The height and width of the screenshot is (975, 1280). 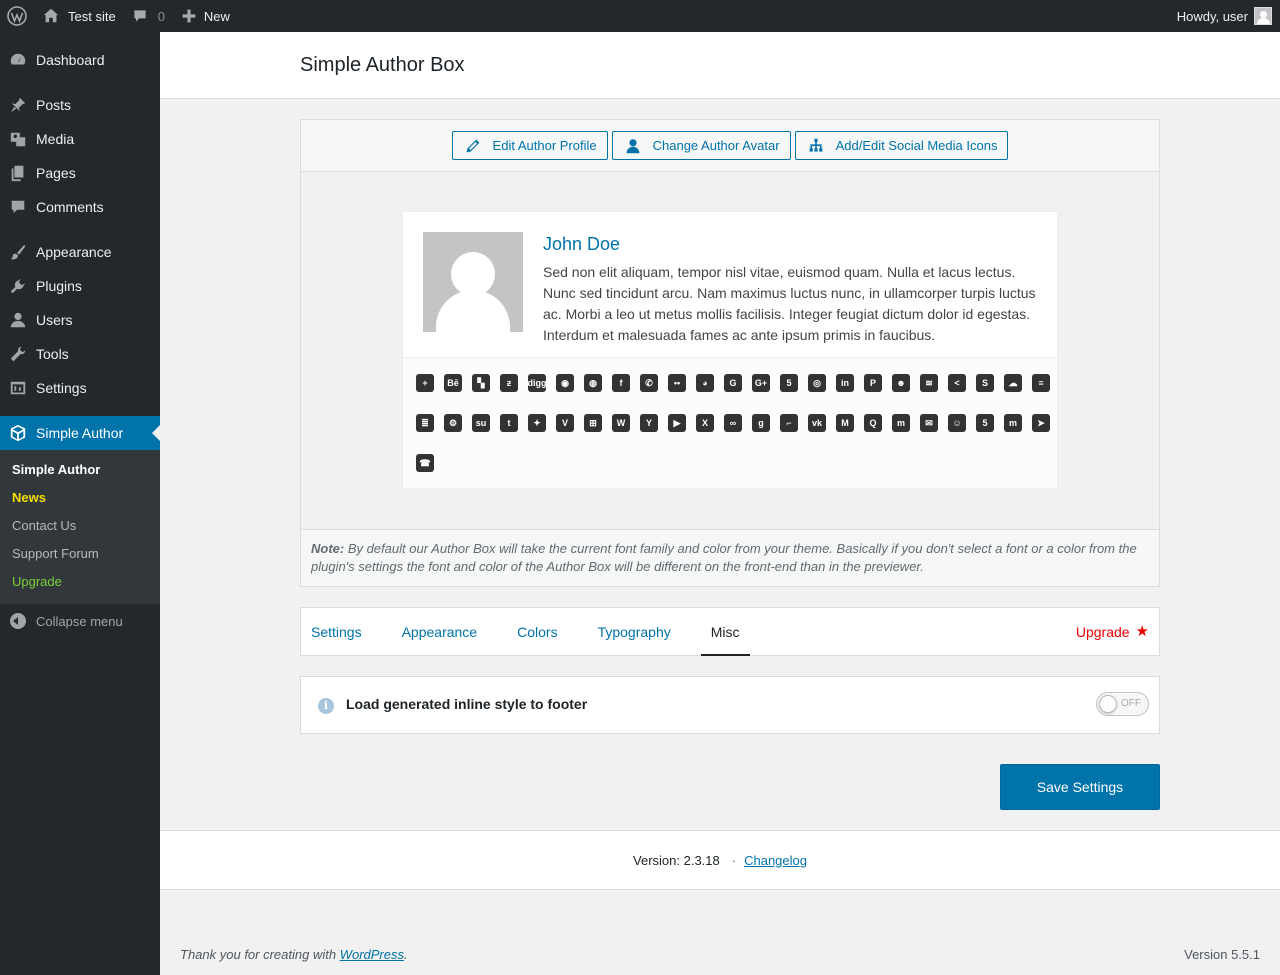 What do you see at coordinates (481, 390) in the screenshot?
I see `delicious-icon: ▚` at bounding box center [481, 390].